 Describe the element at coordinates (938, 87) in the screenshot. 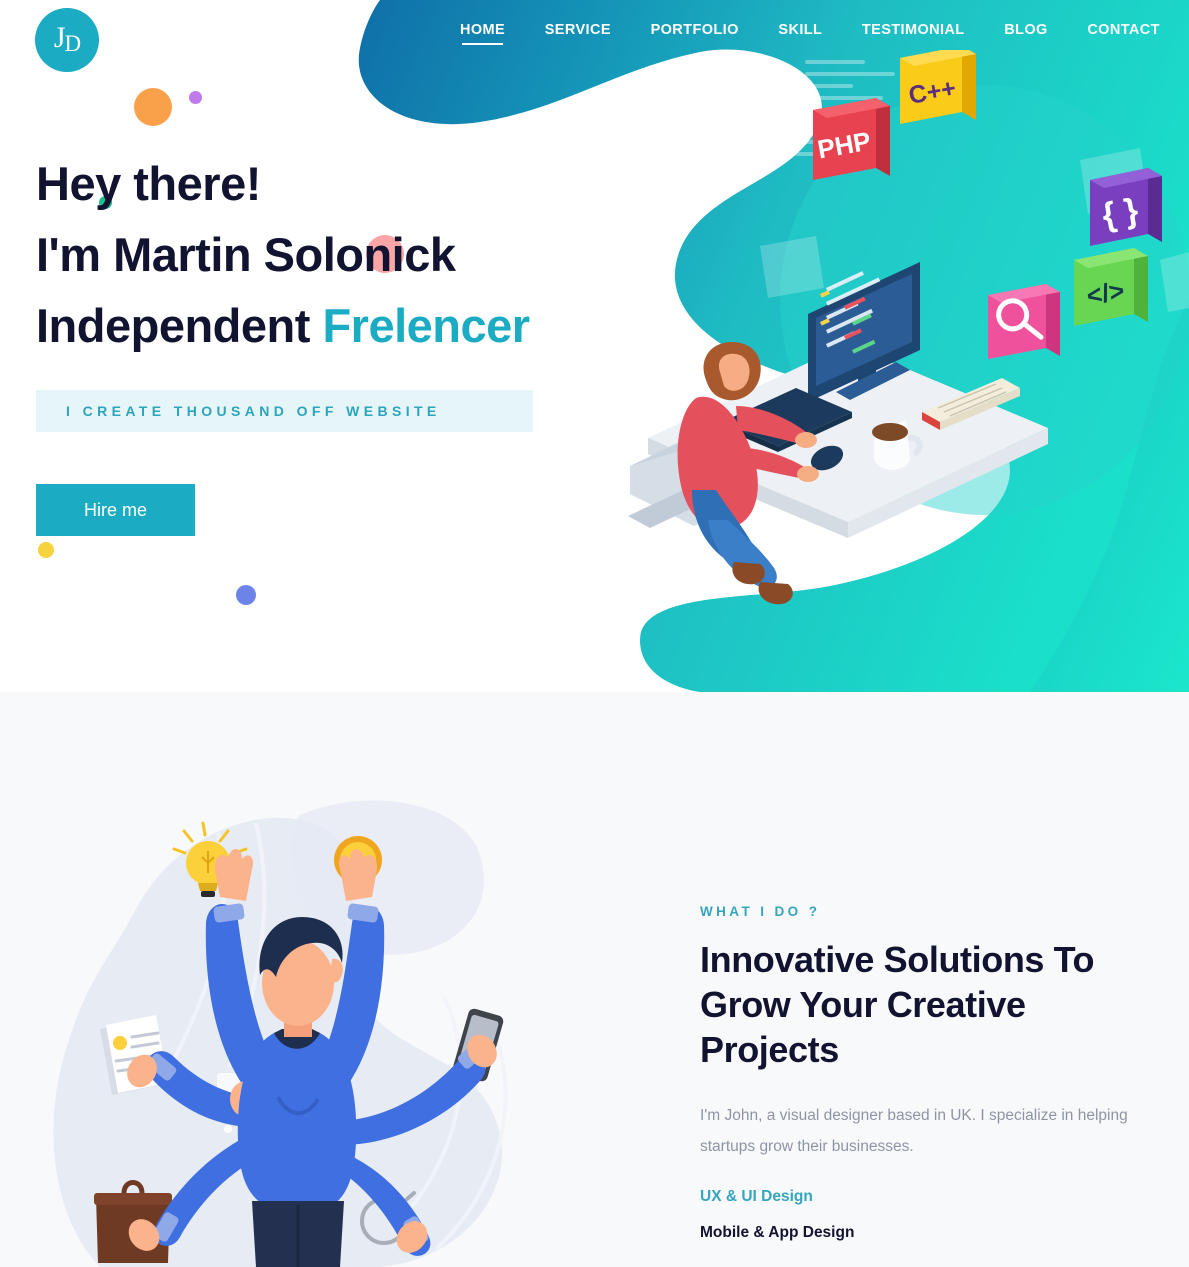

I see `cpp-cube-icon: C++` at that location.